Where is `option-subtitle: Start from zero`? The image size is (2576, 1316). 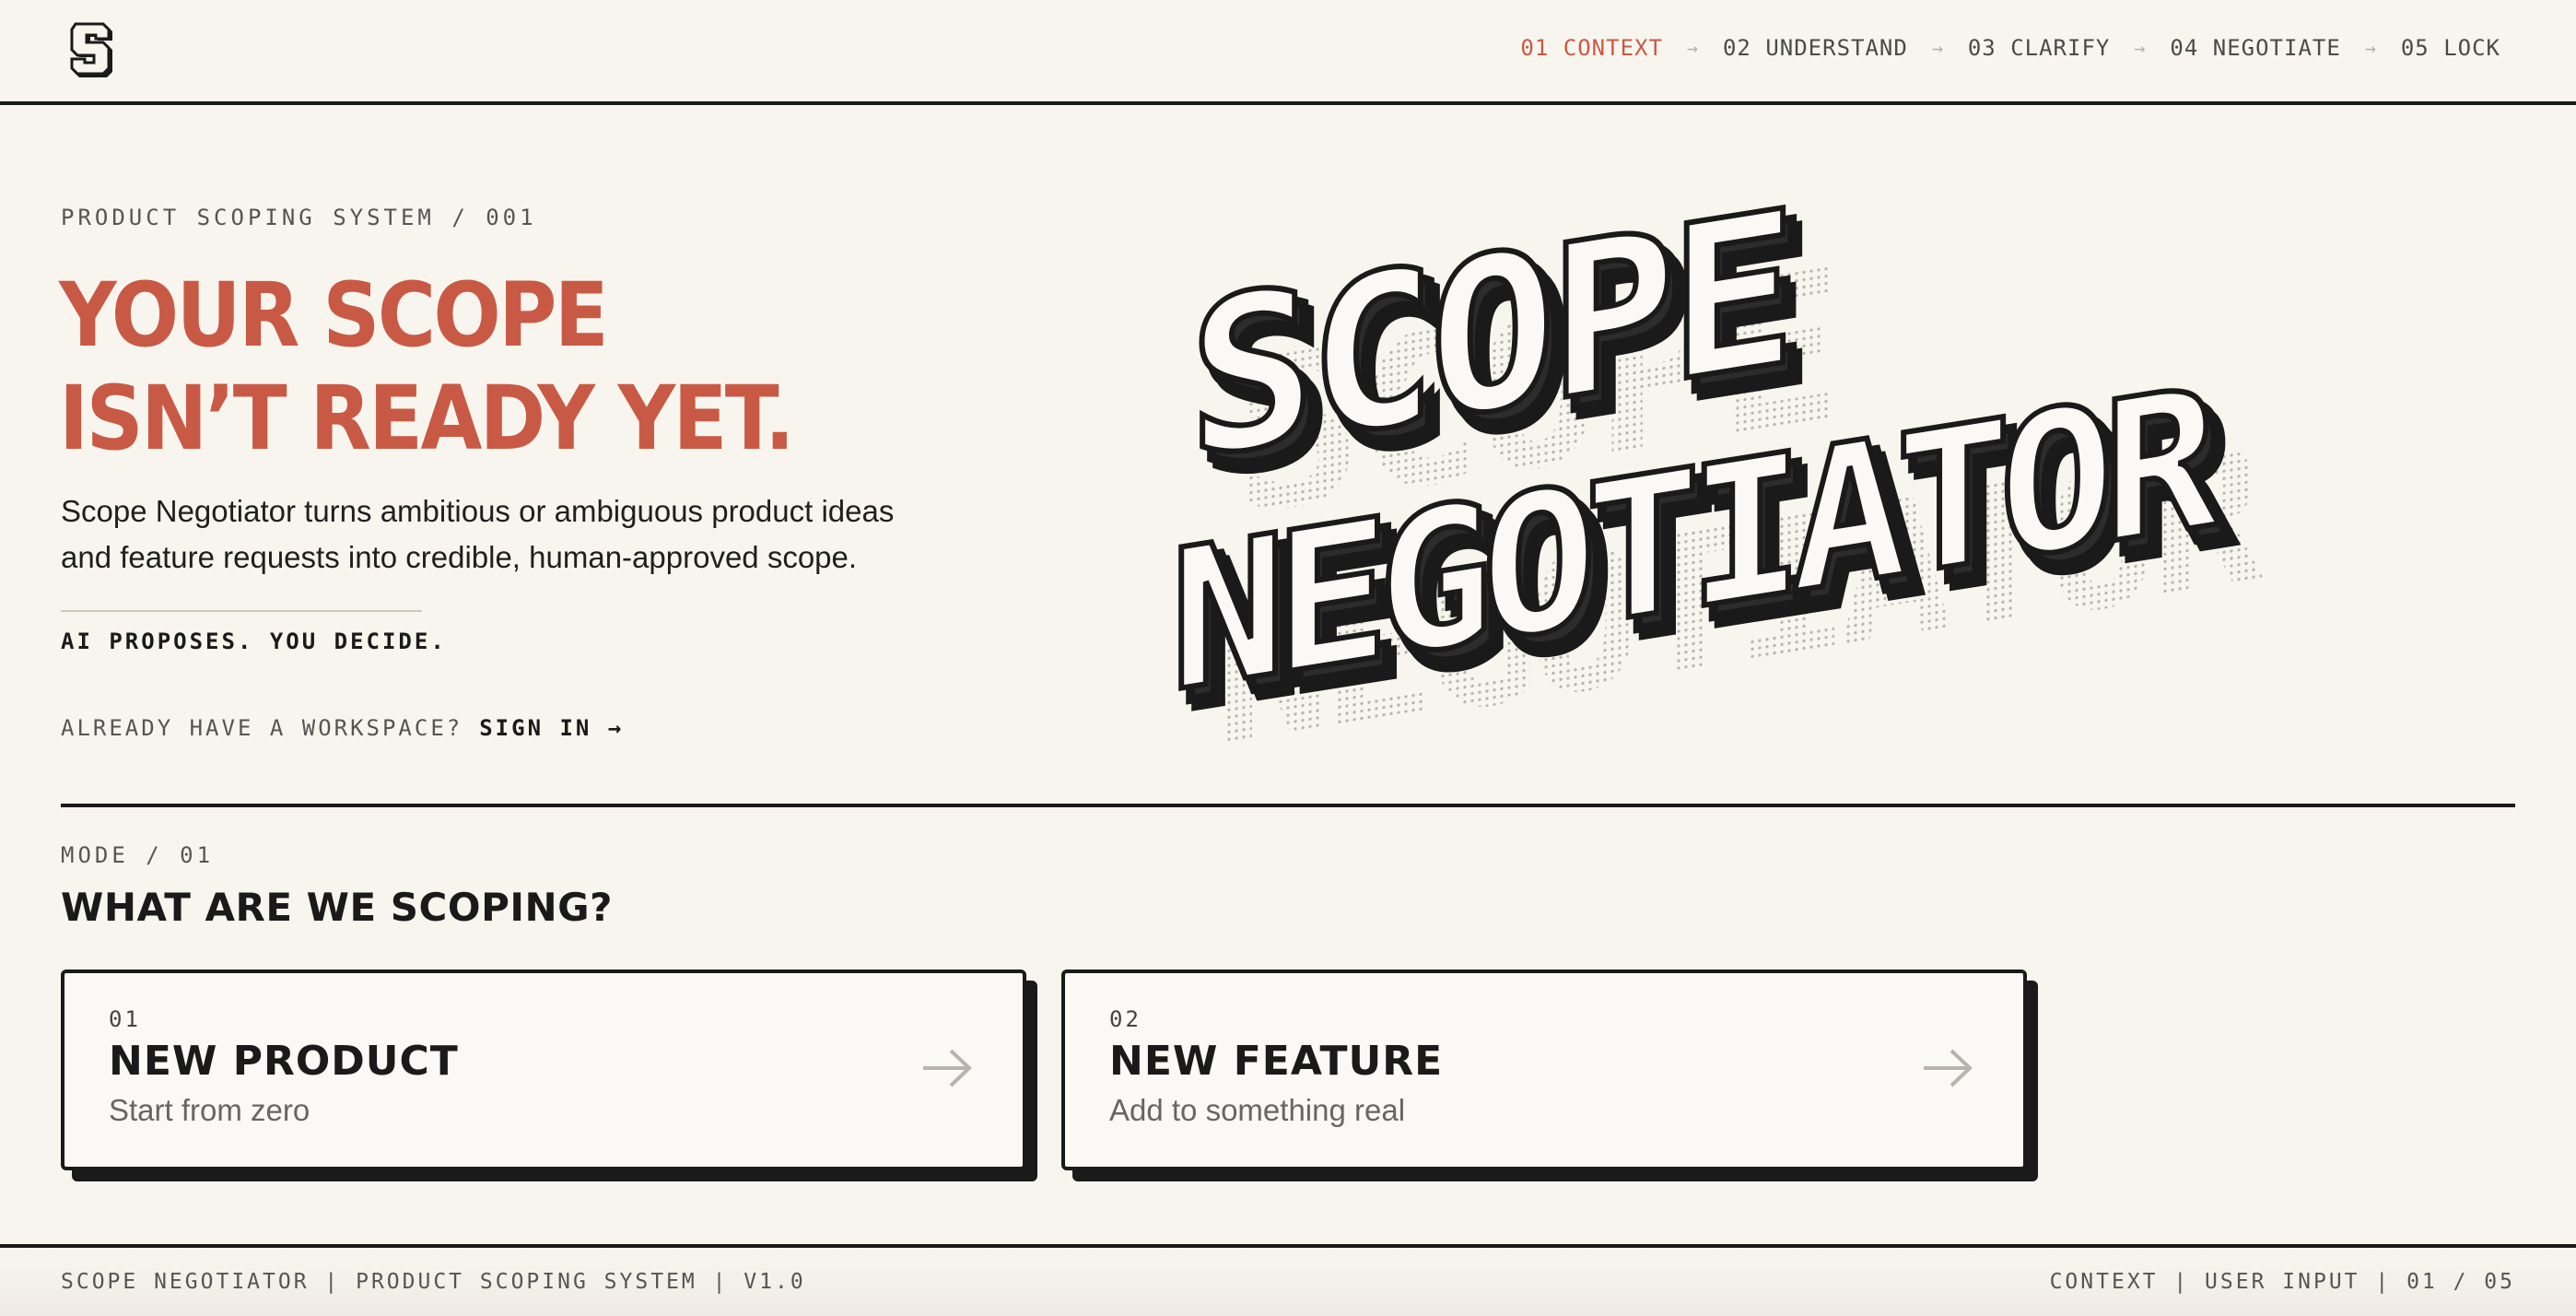
option-subtitle: Start from zero is located at coordinates (209, 1110).